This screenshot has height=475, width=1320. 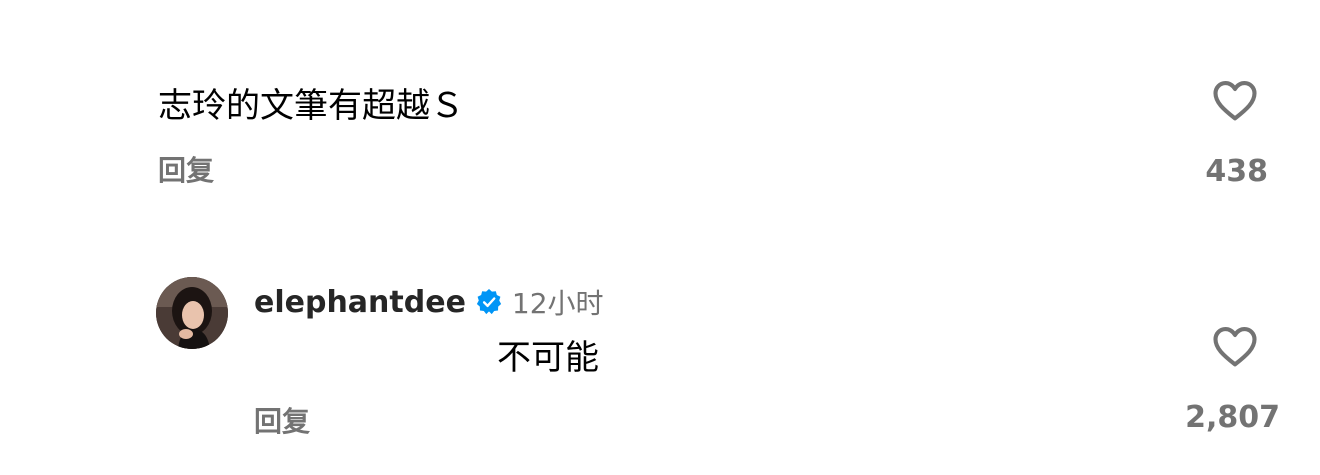 I want to click on like-count: 438, so click(x=1236, y=171).